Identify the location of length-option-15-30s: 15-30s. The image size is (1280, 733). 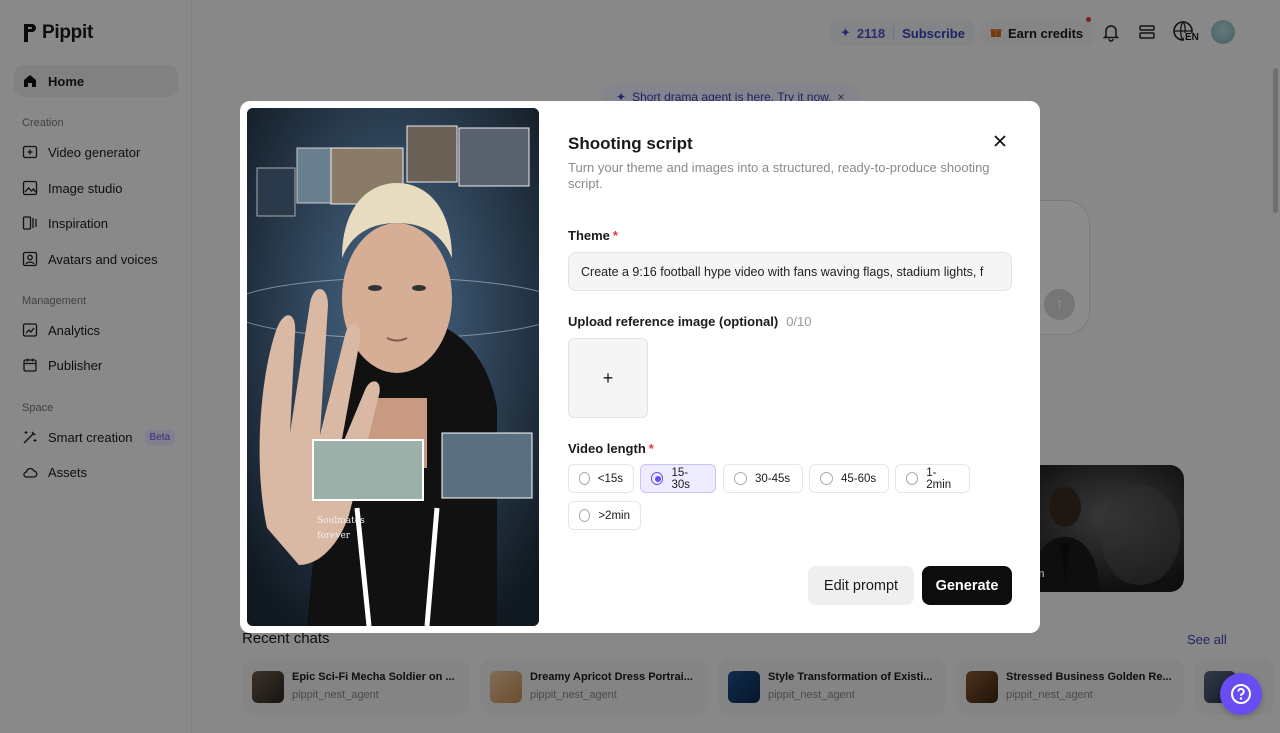
(678, 478).